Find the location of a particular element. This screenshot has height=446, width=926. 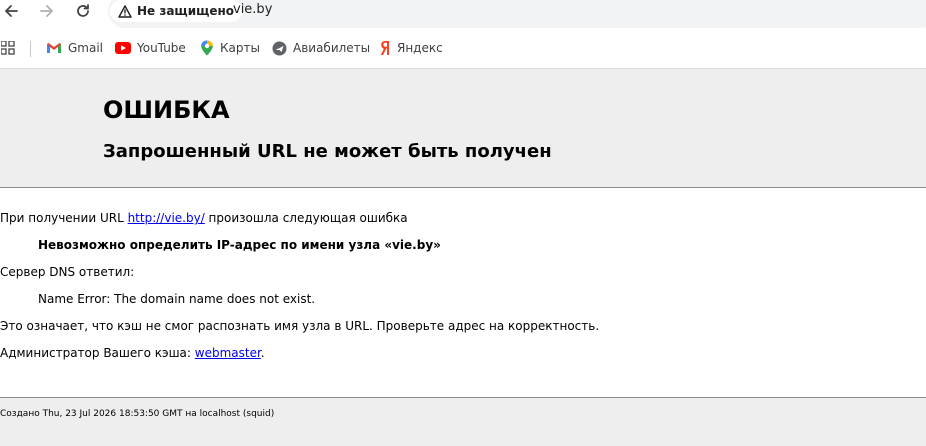

admin-after: . is located at coordinates (262, 353).